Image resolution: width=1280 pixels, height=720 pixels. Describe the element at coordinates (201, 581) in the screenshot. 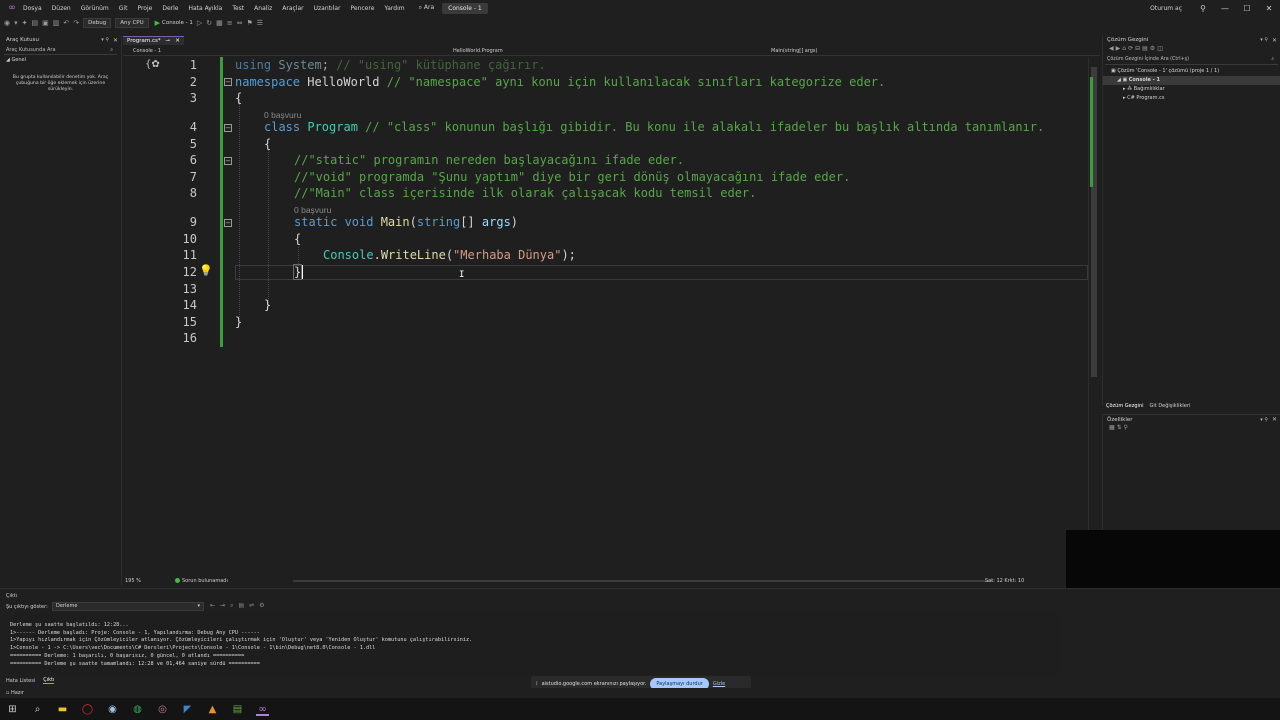

I see `issues-indicator: Sorun bulunamadı` at that location.